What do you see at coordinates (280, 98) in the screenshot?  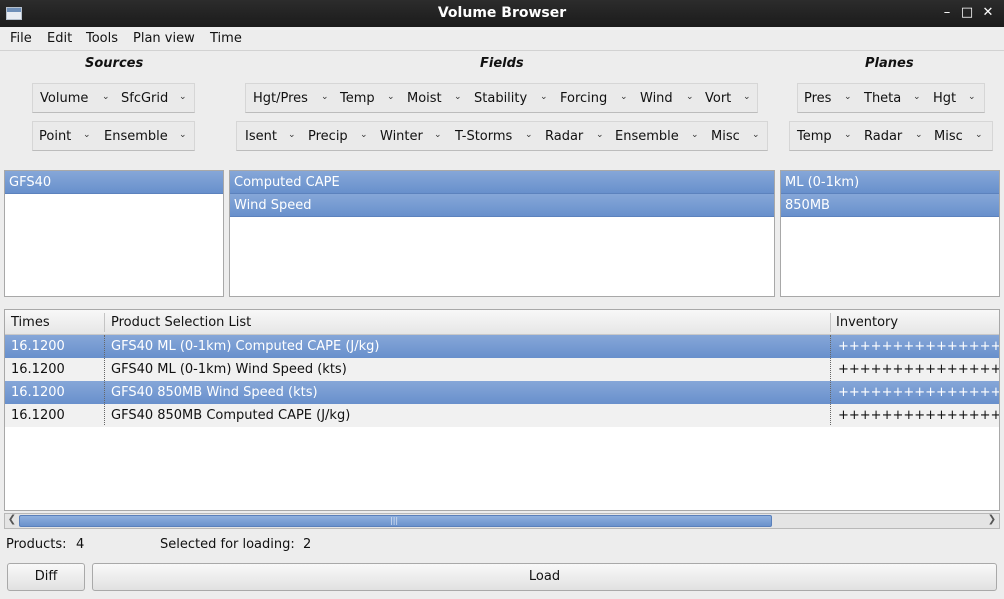 I see `fields-hgtpres-button: Hgt/Pres` at bounding box center [280, 98].